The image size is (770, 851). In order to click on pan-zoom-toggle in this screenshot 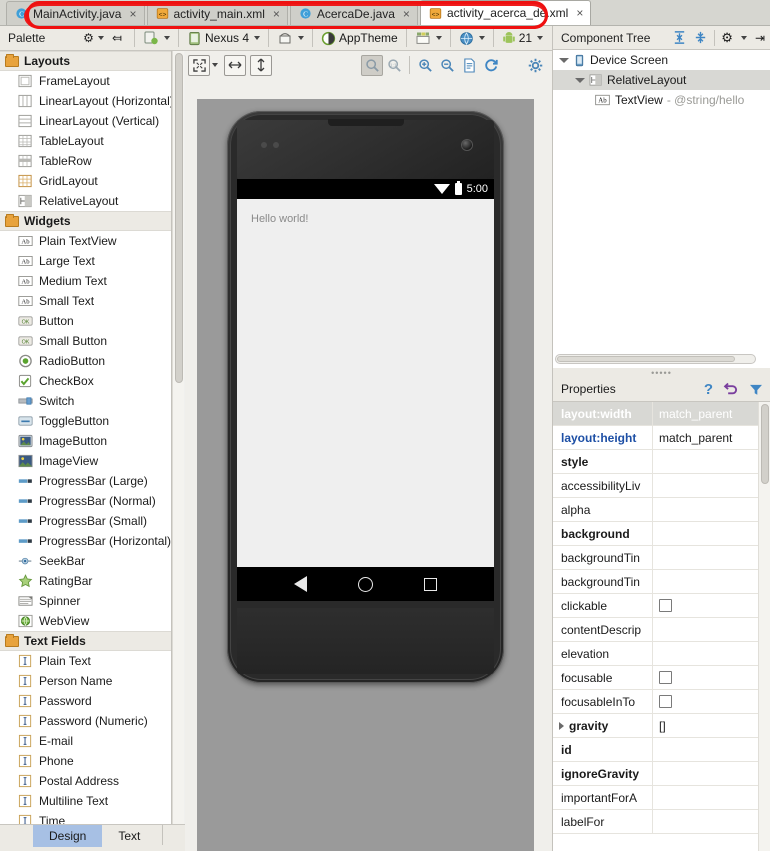, I will do `click(372, 65)`.